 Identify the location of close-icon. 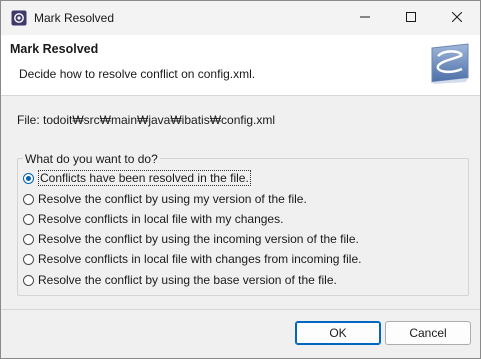
(457, 18).